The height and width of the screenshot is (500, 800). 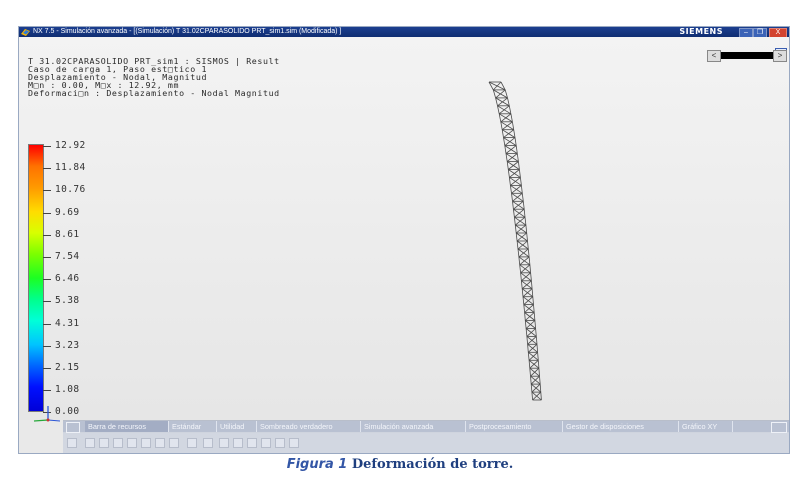 I want to click on legend-value: 6.46, so click(x=67, y=279).